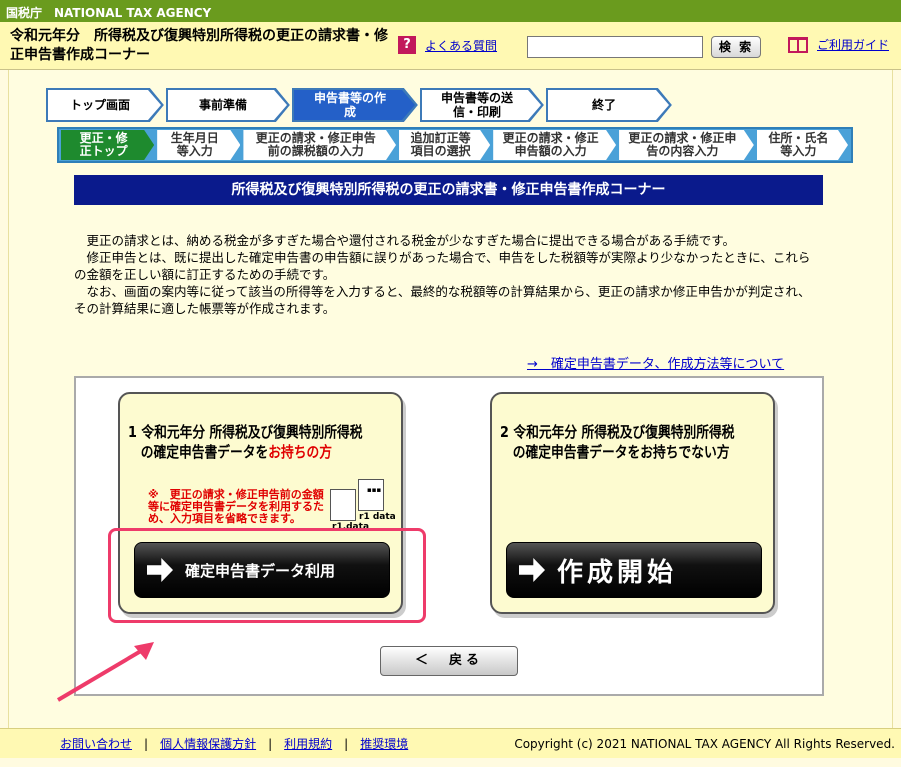 The height and width of the screenshot is (767, 901). I want to click on step-send-print: 申告書等の送信・印刷, so click(482, 105).